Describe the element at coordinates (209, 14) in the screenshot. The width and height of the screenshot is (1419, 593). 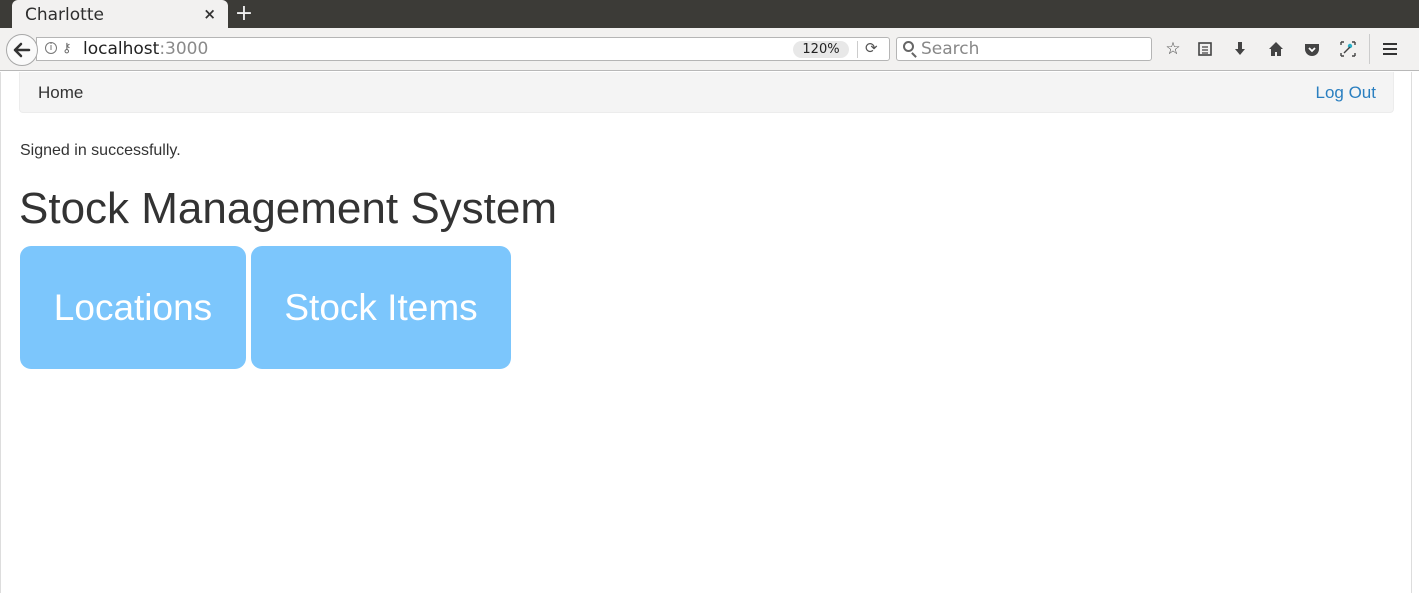
I see `close-icon: ×` at that location.